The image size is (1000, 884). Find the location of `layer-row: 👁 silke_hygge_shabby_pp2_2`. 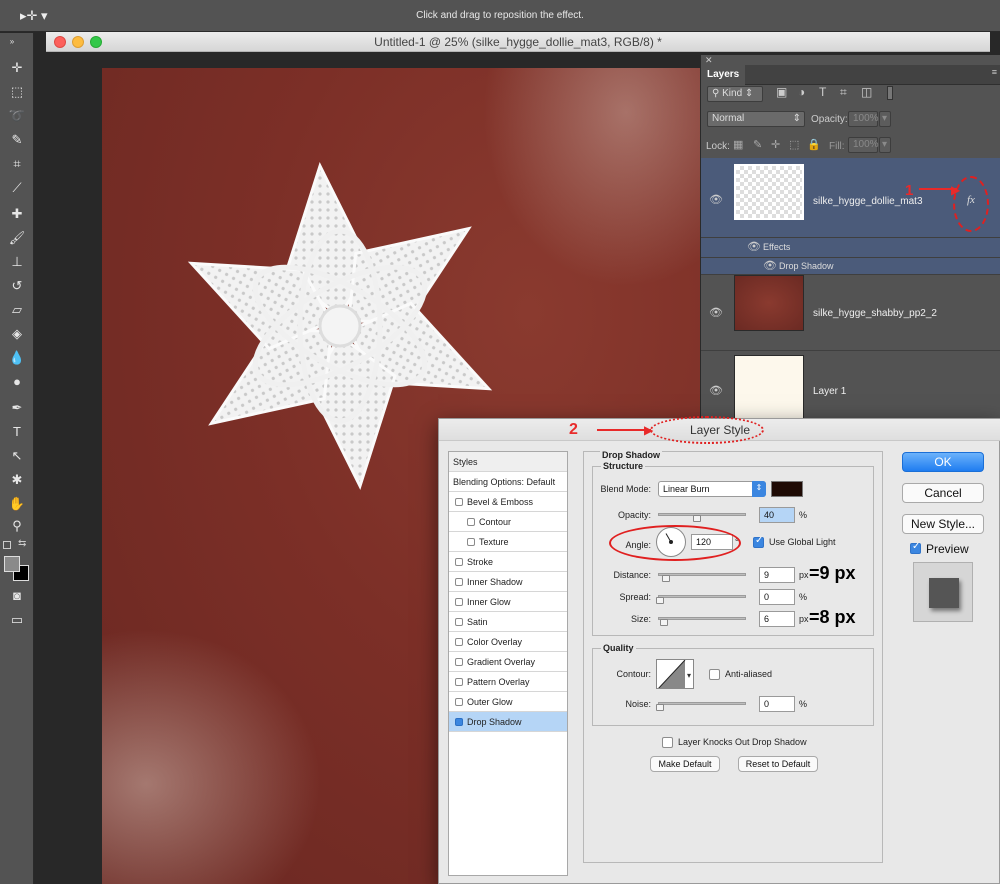

layer-row: 👁 silke_hygge_shabby_pp2_2 is located at coordinates (850, 313).